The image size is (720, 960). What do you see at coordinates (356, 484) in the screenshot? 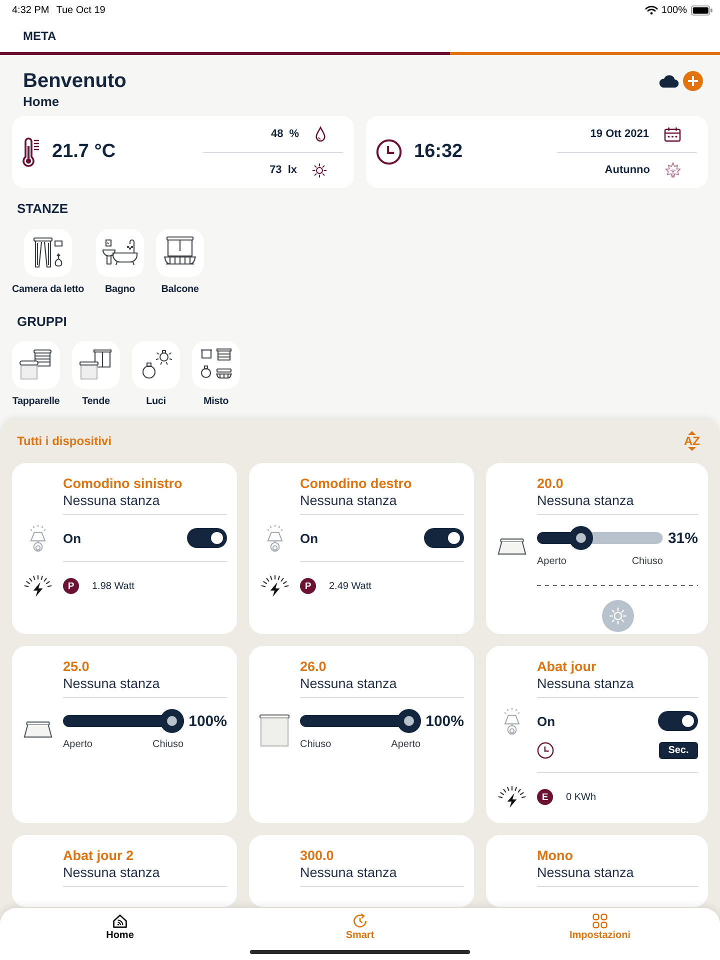
I see `device-name: Comodino destro` at bounding box center [356, 484].